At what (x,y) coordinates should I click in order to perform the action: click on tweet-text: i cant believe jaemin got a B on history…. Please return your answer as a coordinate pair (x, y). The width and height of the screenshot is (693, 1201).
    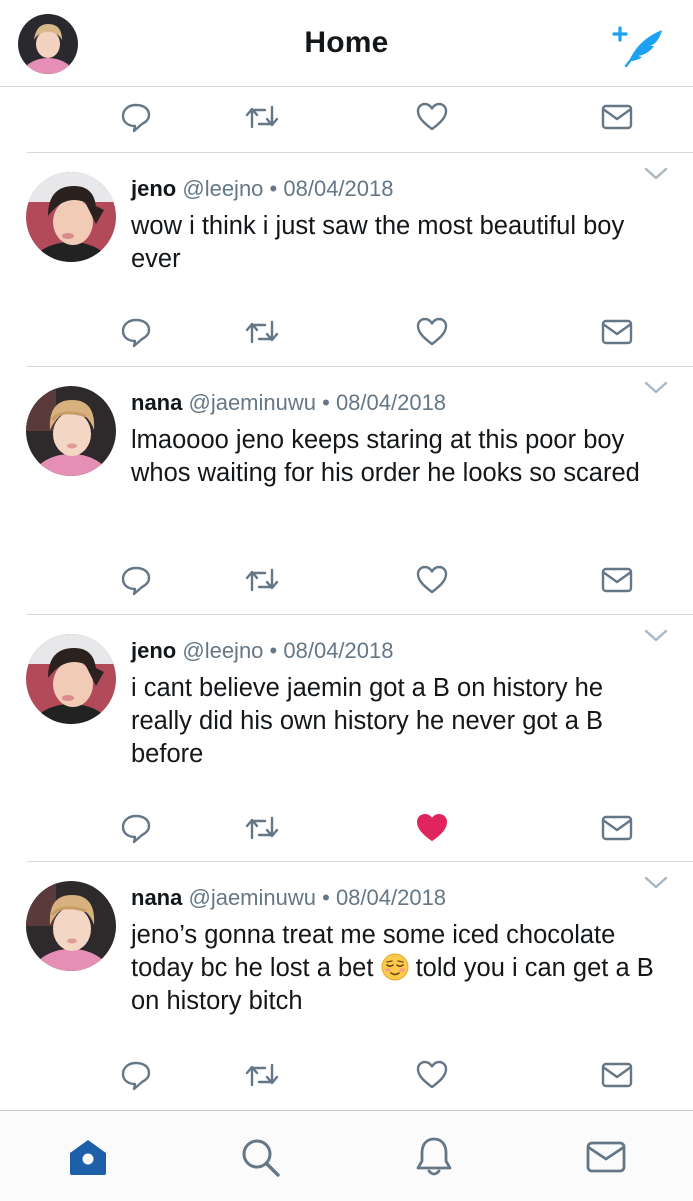
    Looking at the image, I should click on (367, 721).